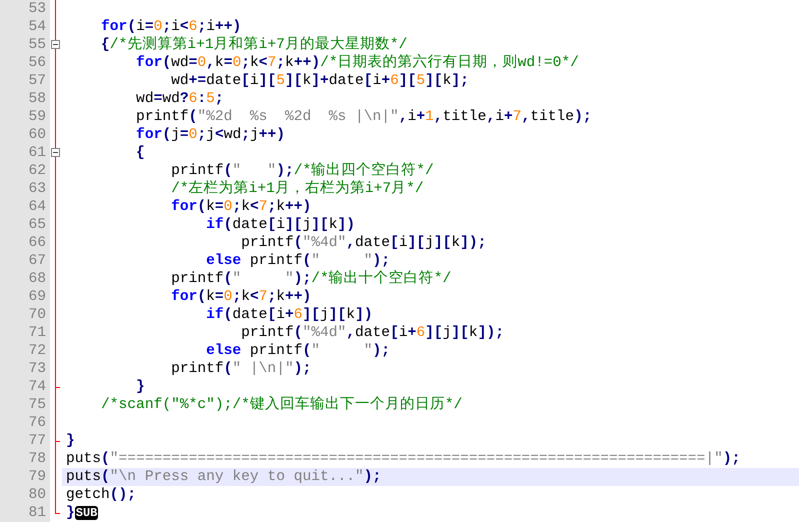 The image size is (799, 527). I want to click on code-line: printf(" |\n|");, so click(241, 369).